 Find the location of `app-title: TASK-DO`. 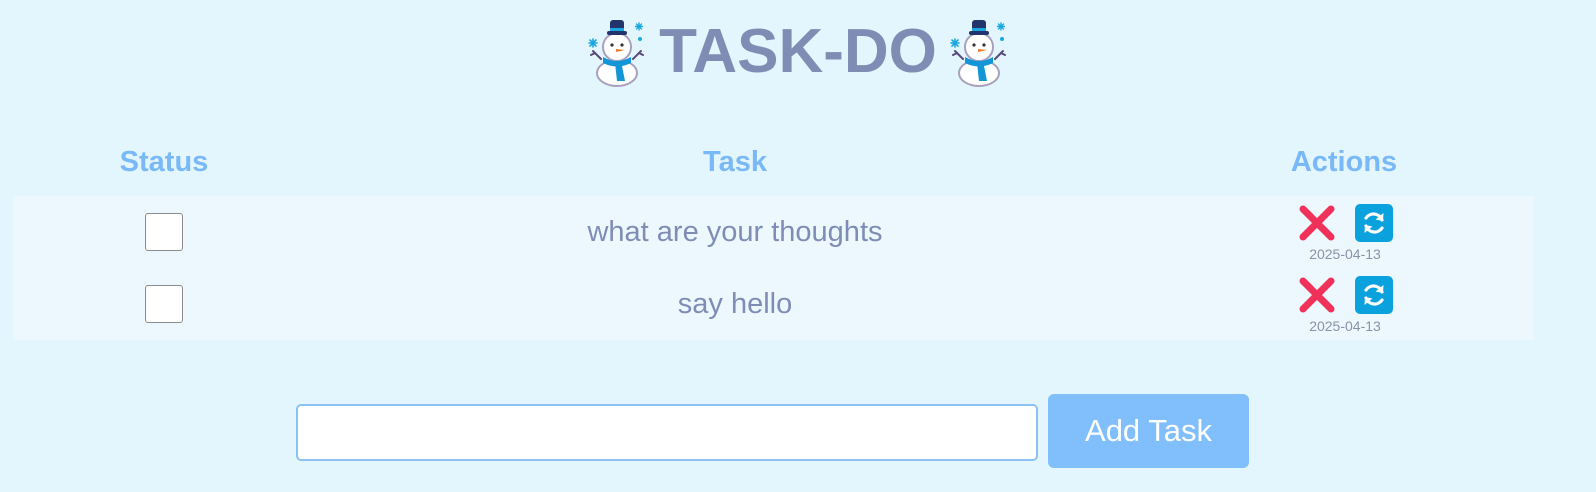

app-title: TASK-DO is located at coordinates (798, 51).